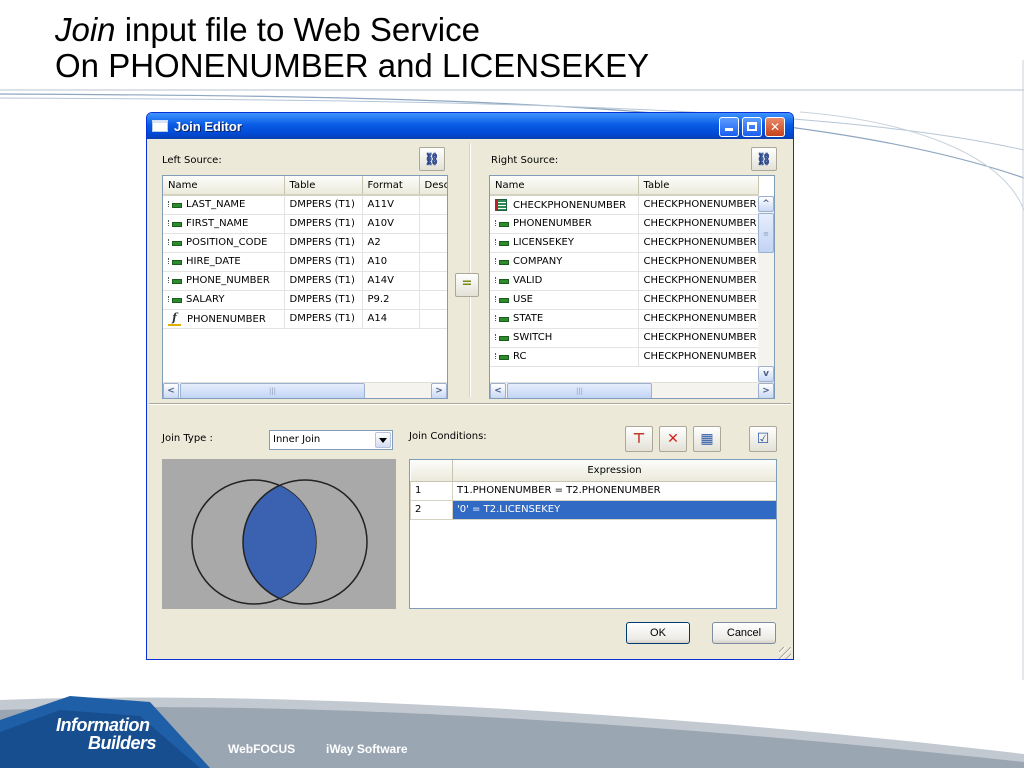 The width and height of the screenshot is (1024, 768). What do you see at coordinates (467, 285) in the screenshot?
I see `equals-join-button: =` at bounding box center [467, 285].